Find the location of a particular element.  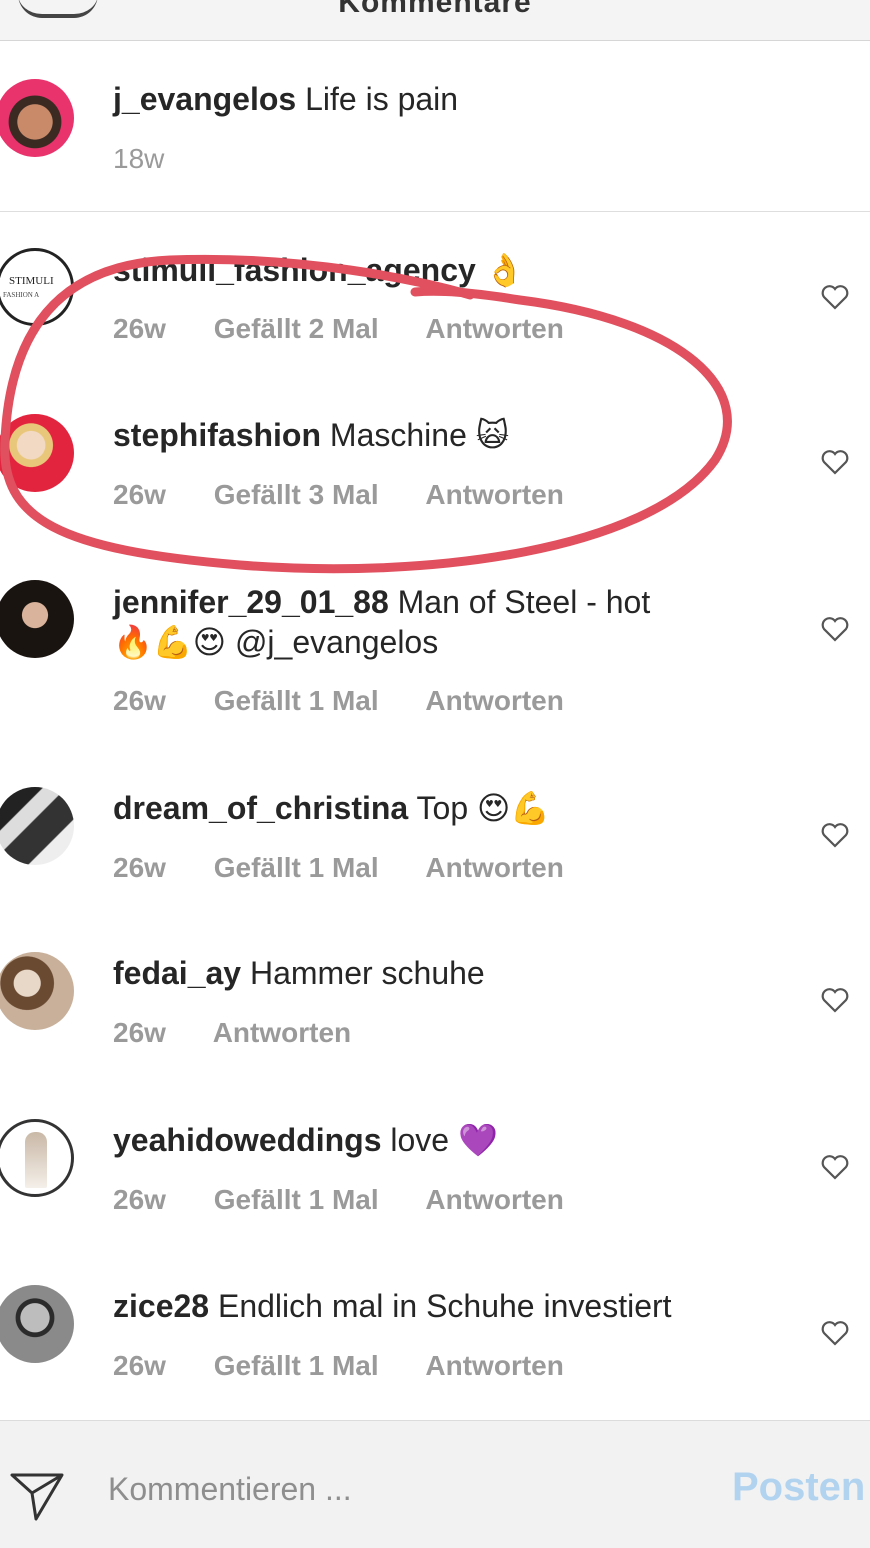

comment-meta: 26w Gefällt 2 Mal Antworten is located at coordinates (358, 329).